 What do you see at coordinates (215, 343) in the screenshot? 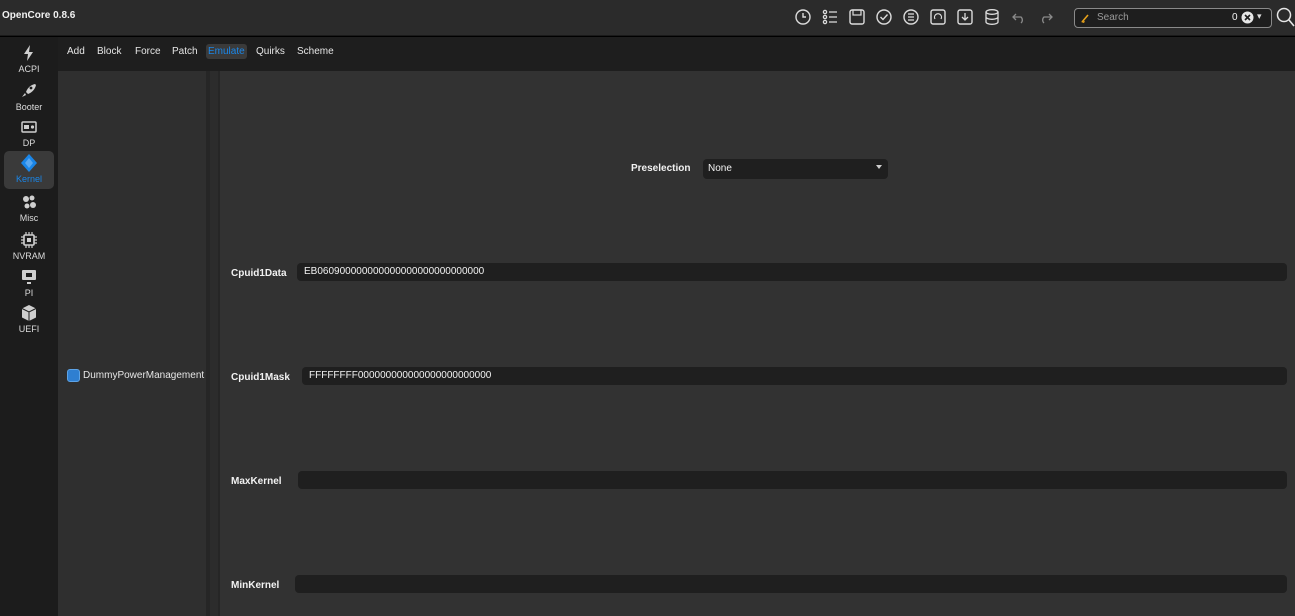
I see `divider` at bounding box center [215, 343].